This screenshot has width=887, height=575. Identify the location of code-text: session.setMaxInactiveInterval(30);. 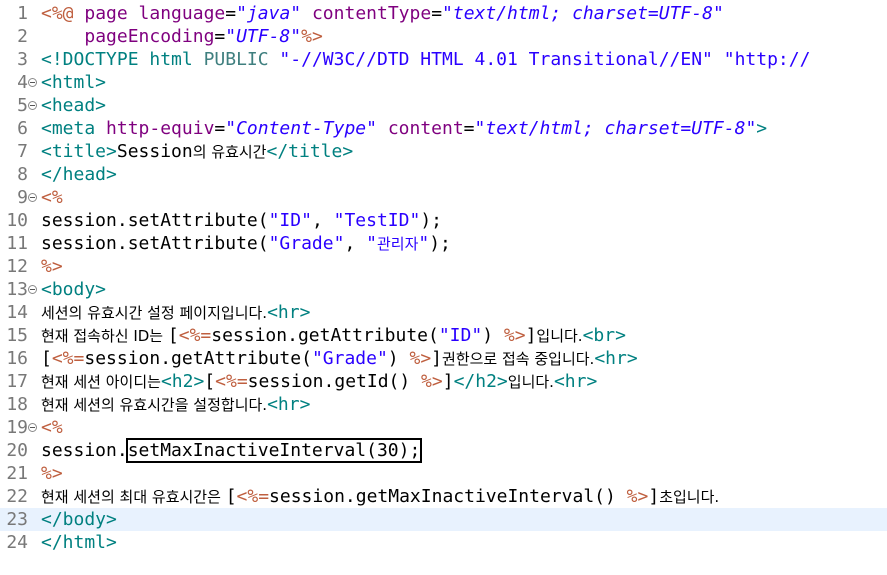
(232, 450).